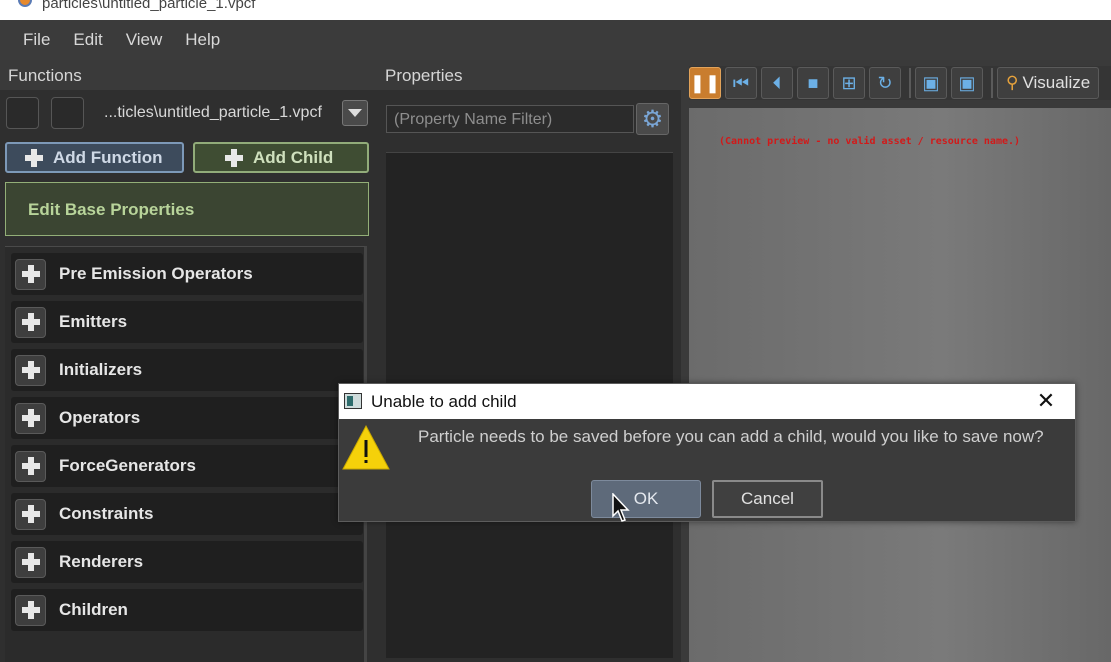 The width and height of the screenshot is (1111, 662). I want to click on file-path-label: ...ticles\untitled_particle_1.vpcf, so click(213, 112).